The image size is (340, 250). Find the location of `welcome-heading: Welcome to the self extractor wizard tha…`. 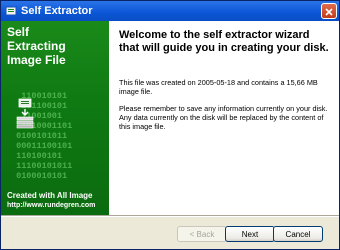

welcome-heading: Welcome to the self extractor wizard tha… is located at coordinates (224, 41).